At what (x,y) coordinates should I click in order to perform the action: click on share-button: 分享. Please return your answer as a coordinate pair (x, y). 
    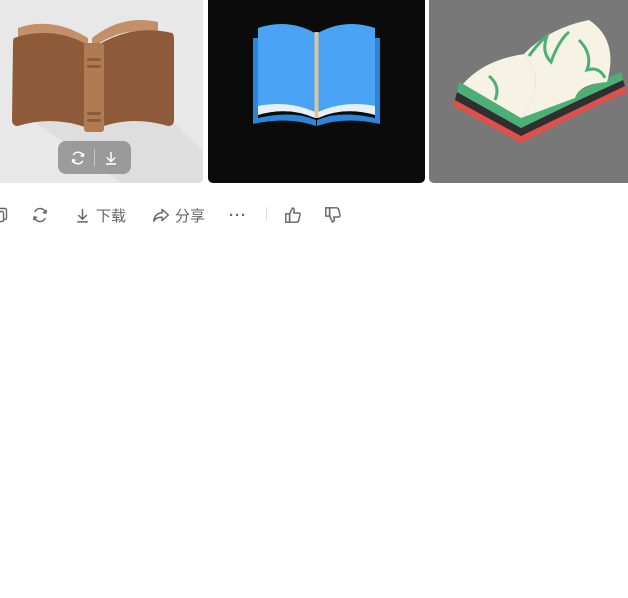
    Looking at the image, I should click on (178, 215).